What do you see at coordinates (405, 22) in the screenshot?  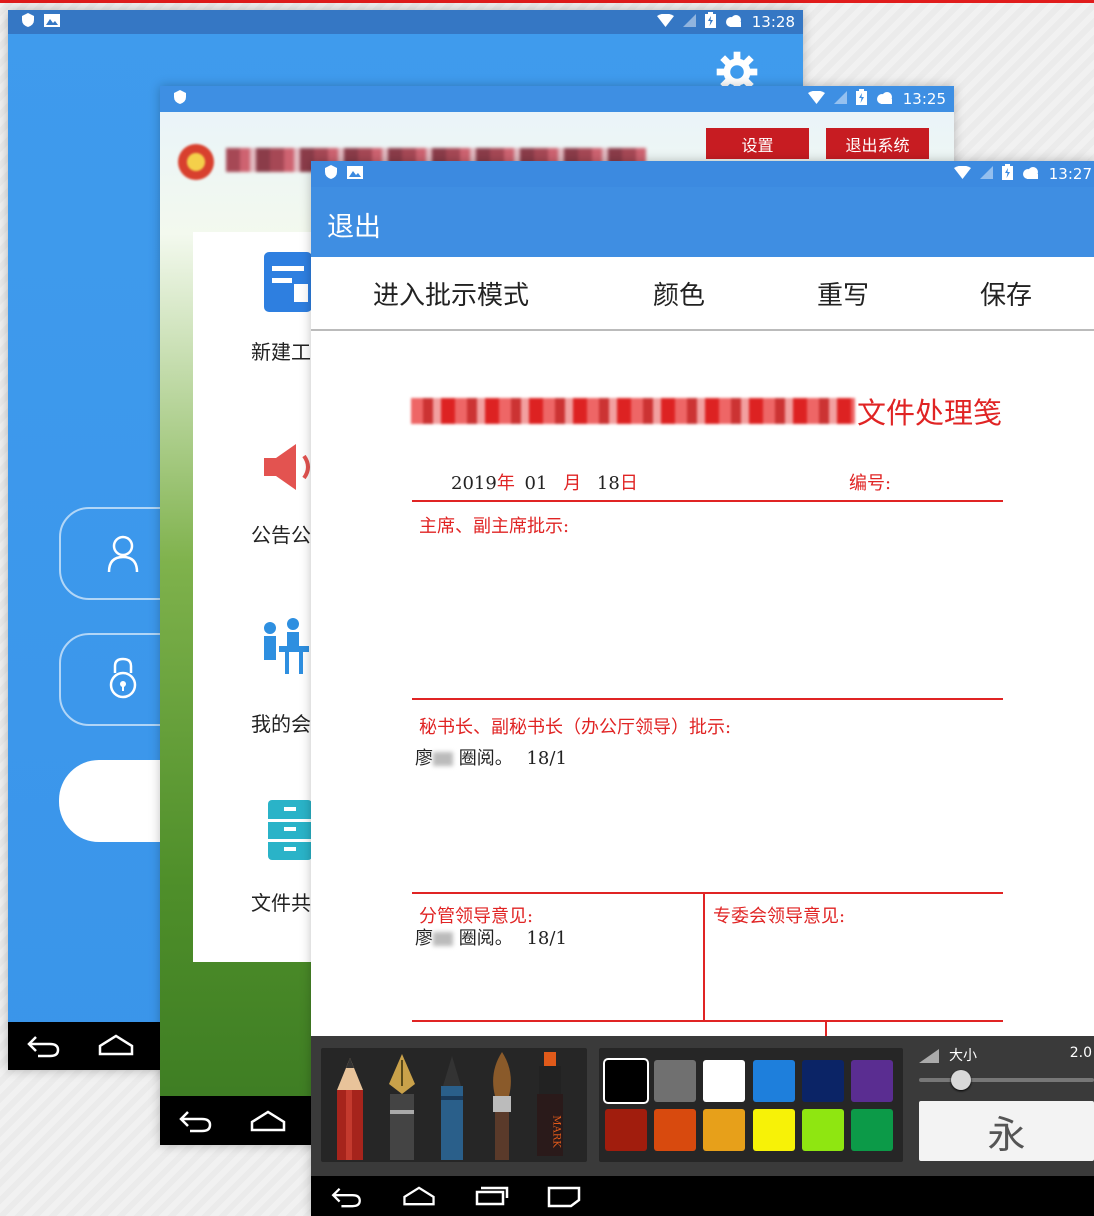 I see `status-bar: 13:28` at bounding box center [405, 22].